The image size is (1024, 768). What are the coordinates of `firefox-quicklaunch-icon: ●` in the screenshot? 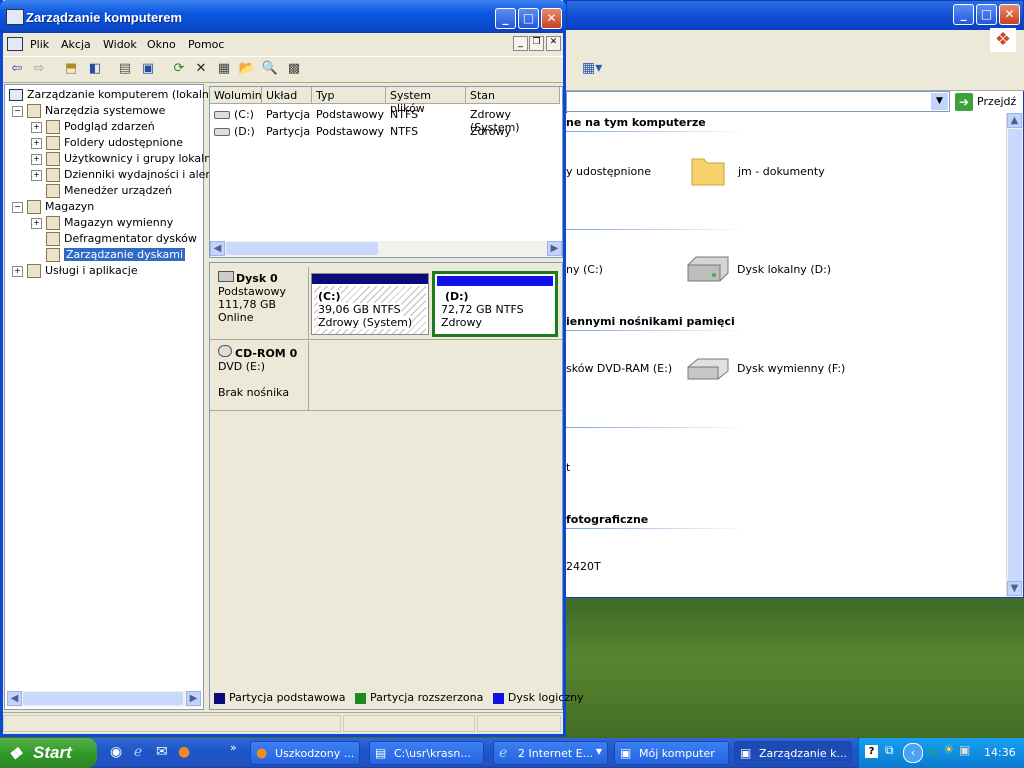 It's located at (184, 752).